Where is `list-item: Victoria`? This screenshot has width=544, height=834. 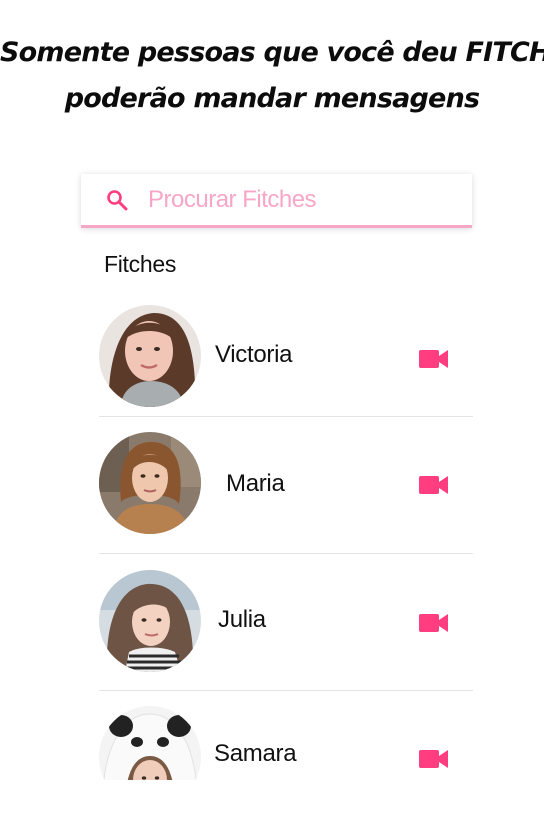 list-item: Victoria is located at coordinates (286, 361).